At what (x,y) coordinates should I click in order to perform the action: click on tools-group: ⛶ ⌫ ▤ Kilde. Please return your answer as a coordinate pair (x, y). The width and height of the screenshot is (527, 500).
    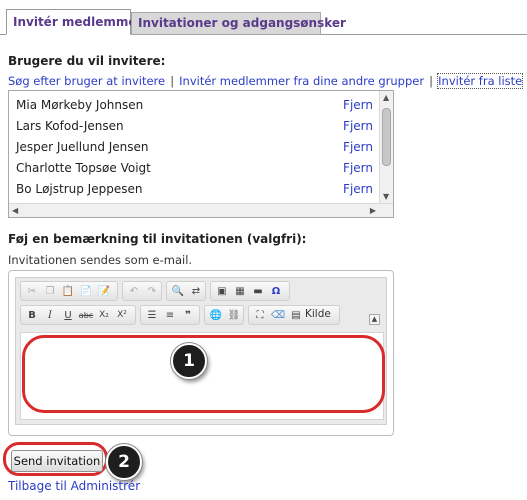
    Looking at the image, I should click on (294, 315).